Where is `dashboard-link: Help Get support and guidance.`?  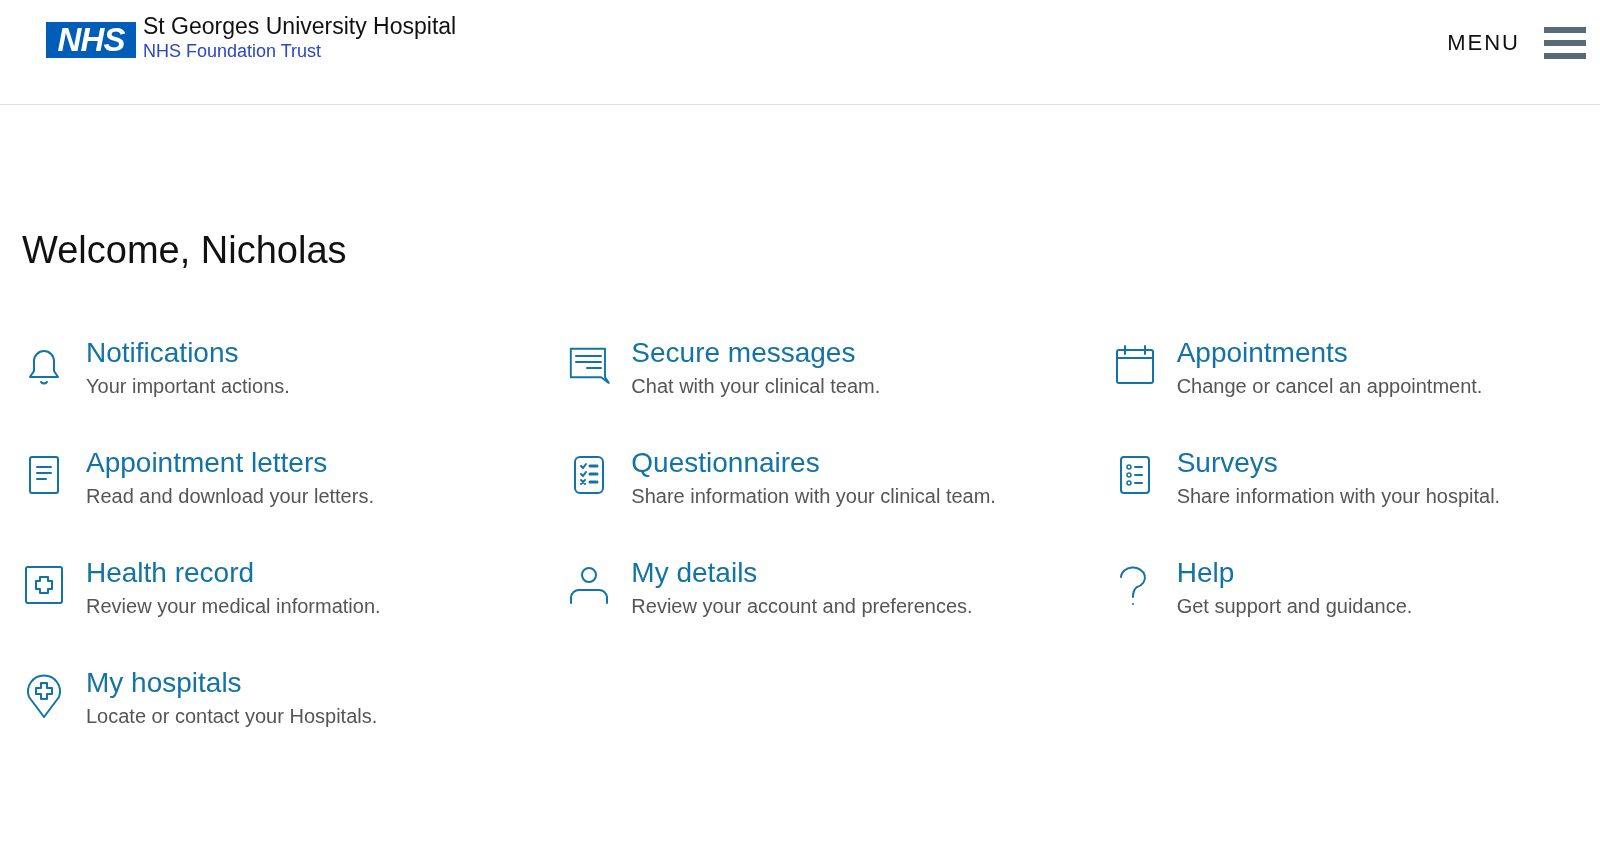
dashboard-link: Help Get support and guidance. is located at coordinates (1356, 588).